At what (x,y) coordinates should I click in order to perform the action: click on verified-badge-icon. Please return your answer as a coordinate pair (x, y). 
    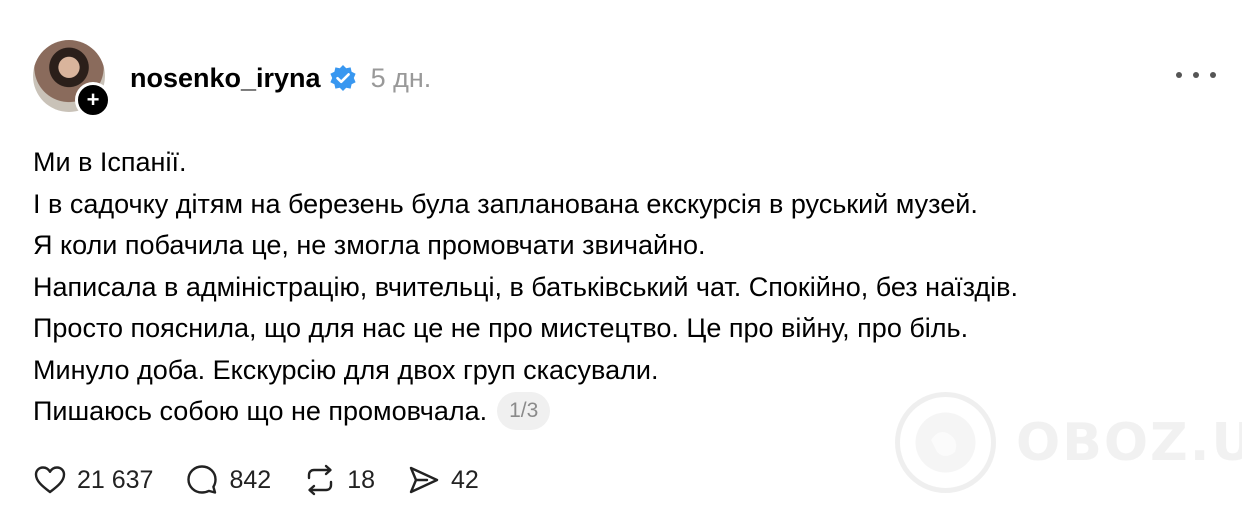
    Looking at the image, I should click on (342, 78).